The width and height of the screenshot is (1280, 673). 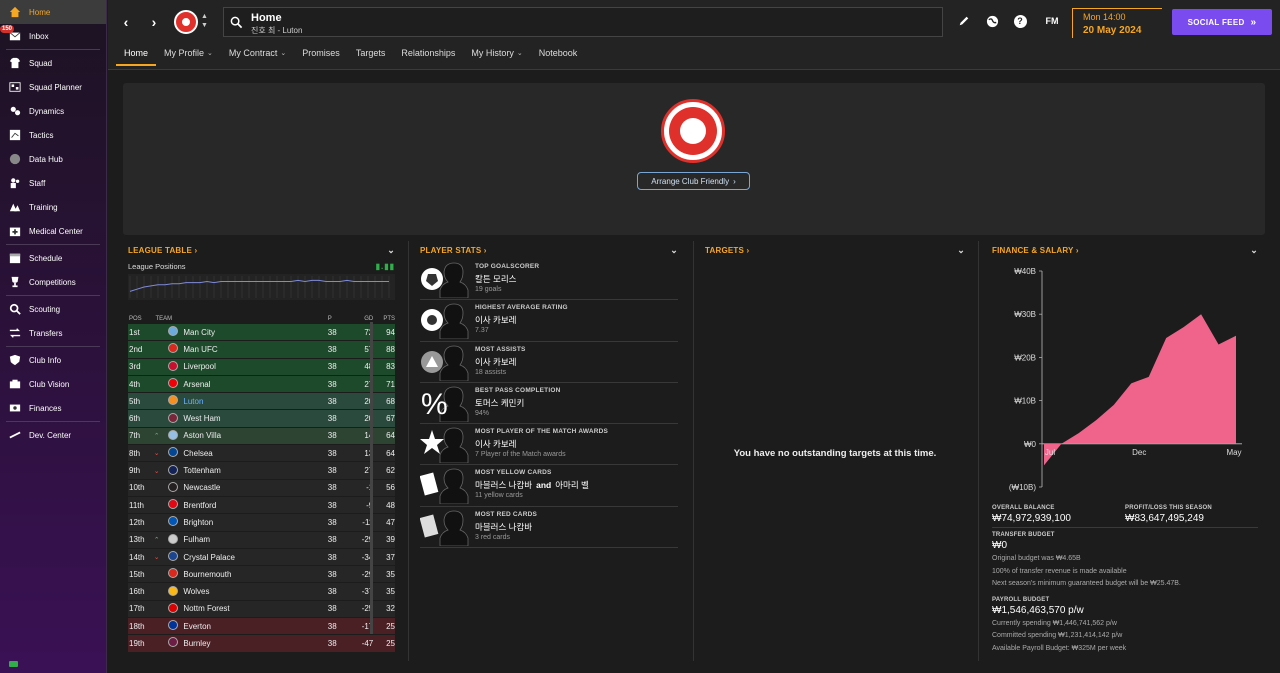 I want to click on row-team: Man City, so click(x=255, y=332).